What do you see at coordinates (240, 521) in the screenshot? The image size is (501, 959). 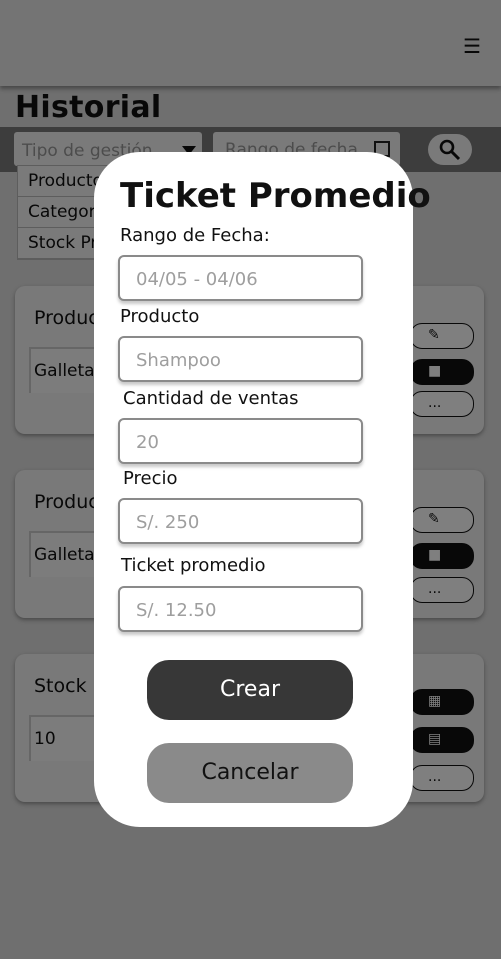 I see `price-field: S/. 250` at bounding box center [240, 521].